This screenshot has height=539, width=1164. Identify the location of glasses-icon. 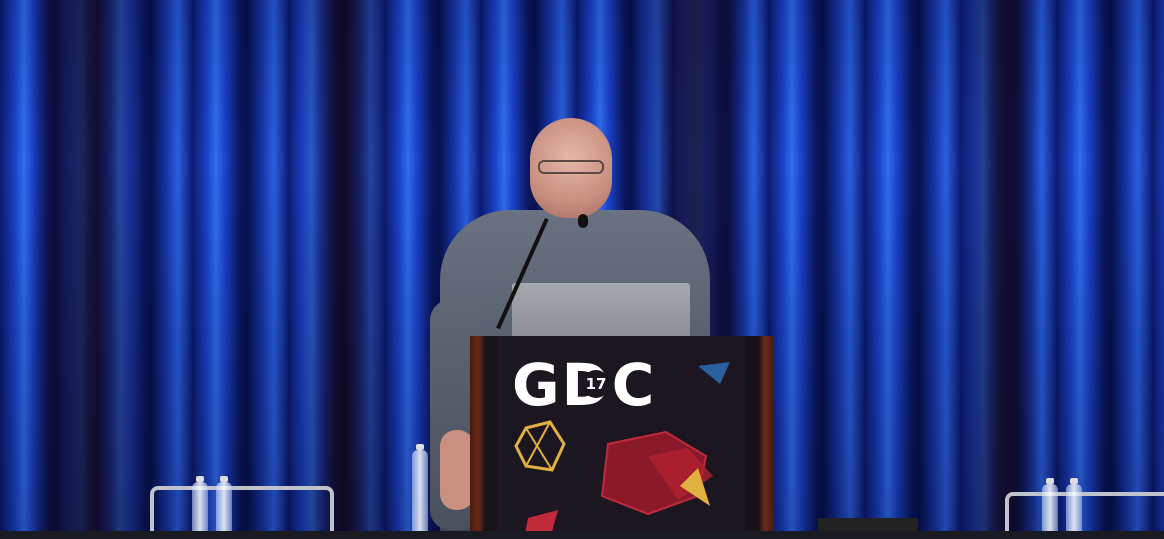
(571, 167).